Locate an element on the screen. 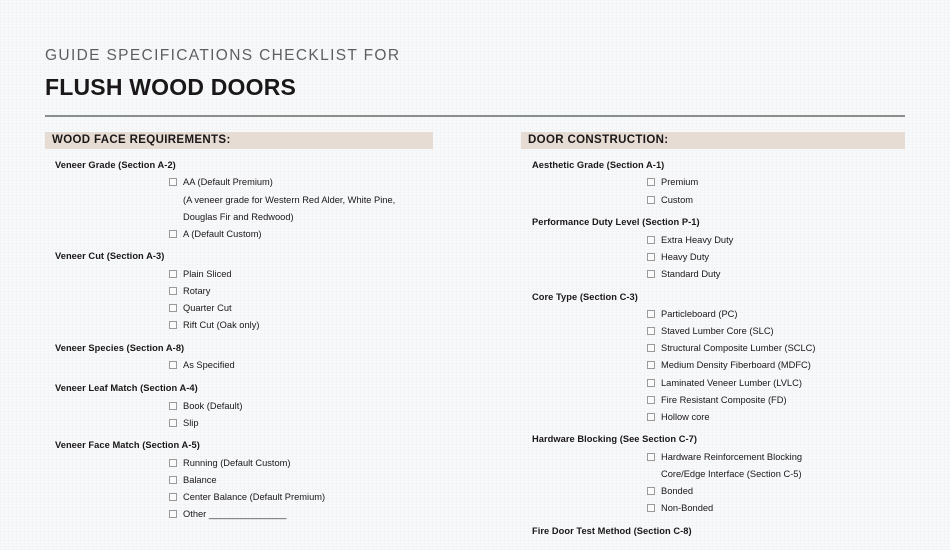 The height and width of the screenshot is (550, 950). title-divider is located at coordinates (475, 115).